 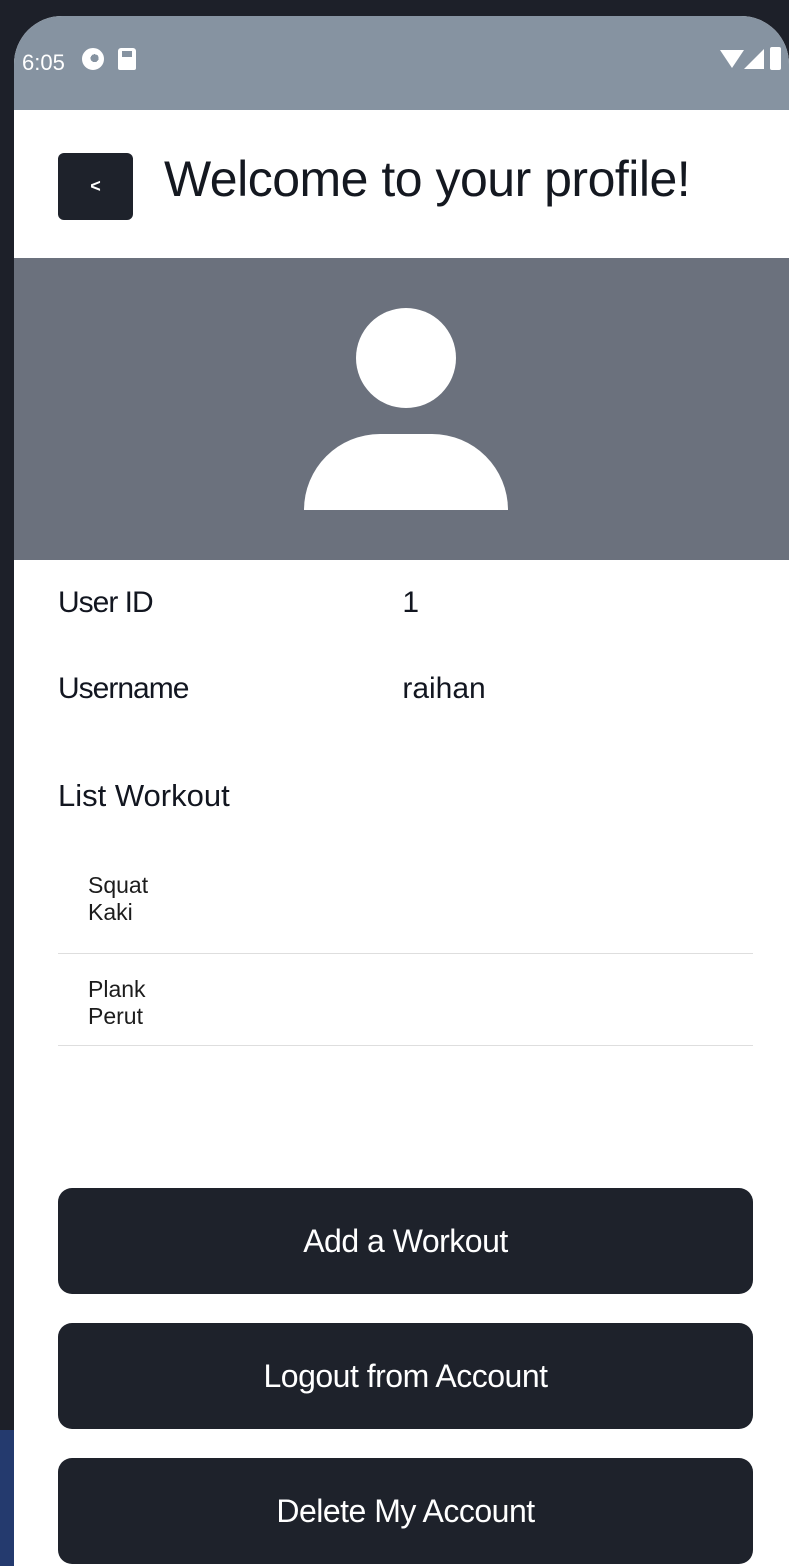 I want to click on battery-icon, so click(x=775, y=58).